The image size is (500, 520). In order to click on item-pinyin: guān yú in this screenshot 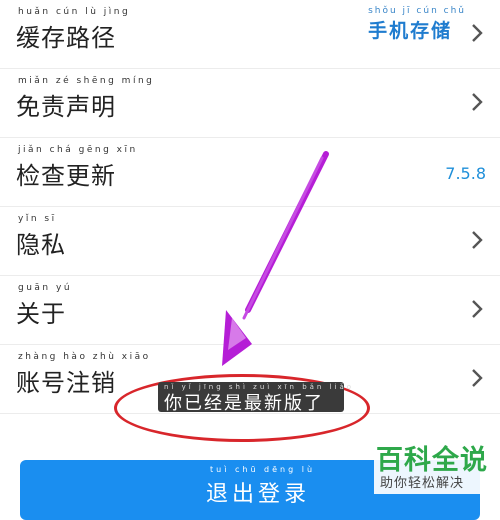, I will do `click(45, 288)`.